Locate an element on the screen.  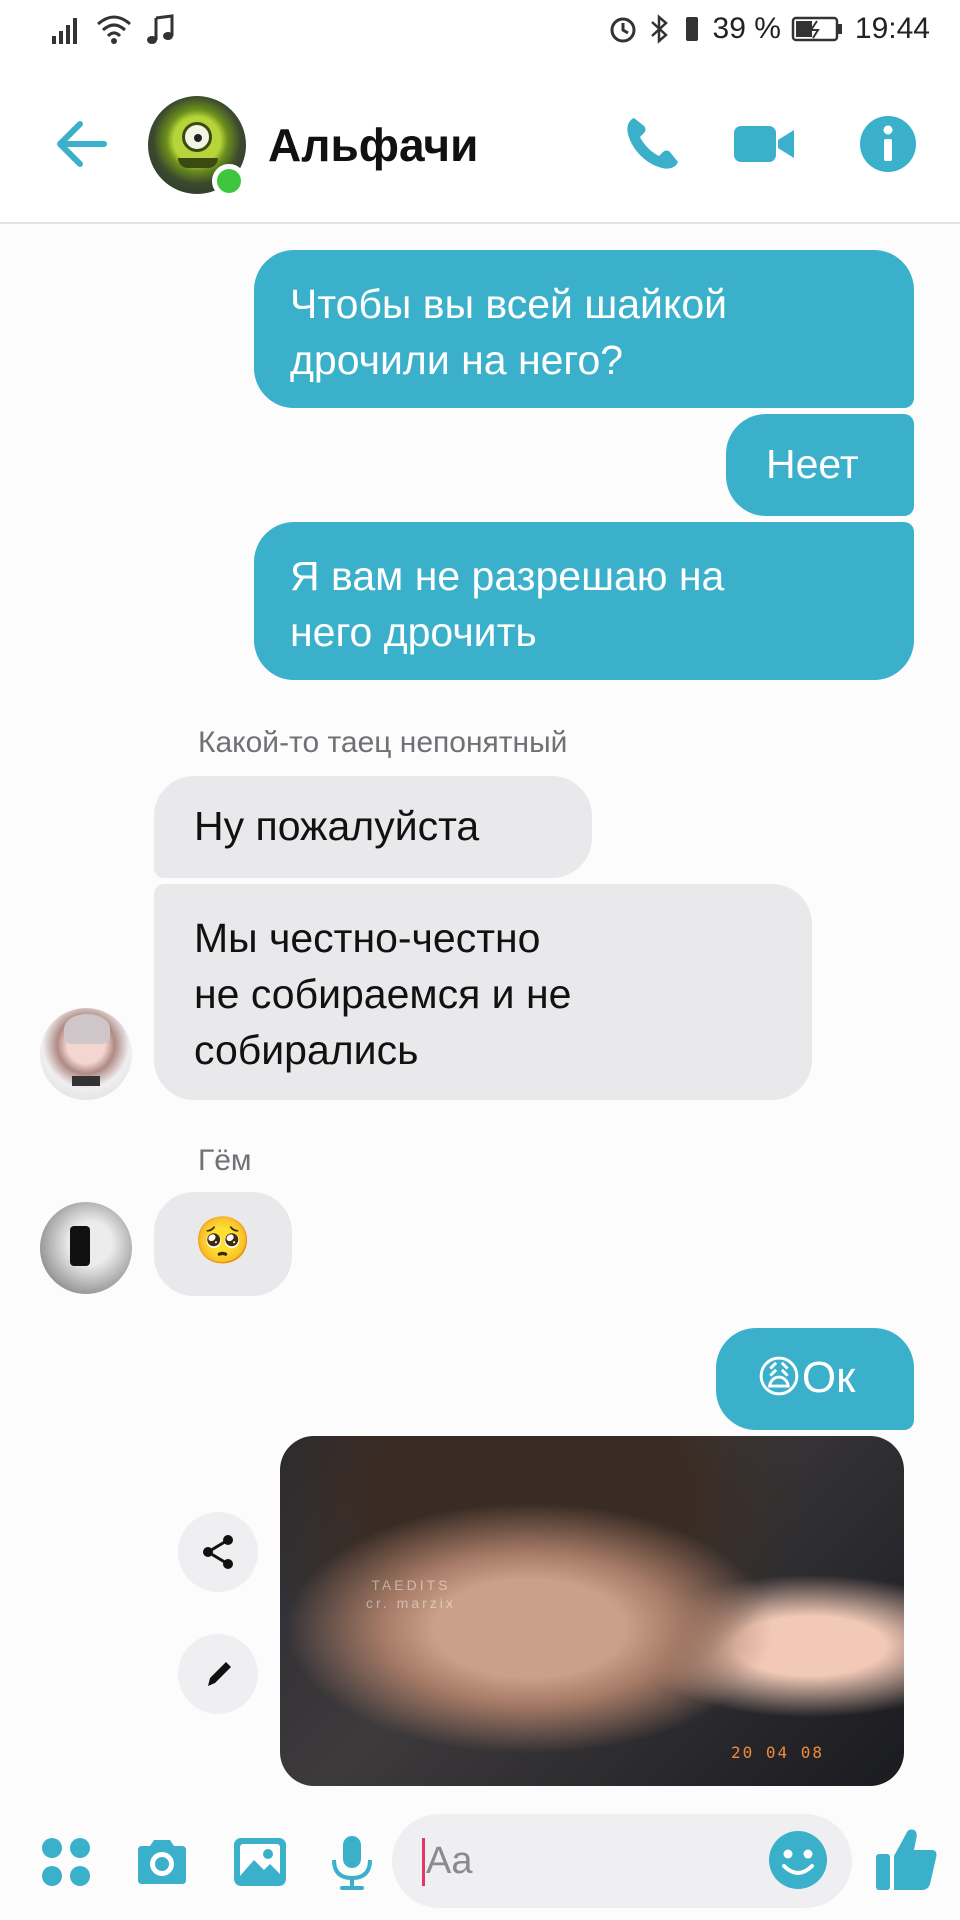
message-line: собирались is located at coordinates (306, 1050).